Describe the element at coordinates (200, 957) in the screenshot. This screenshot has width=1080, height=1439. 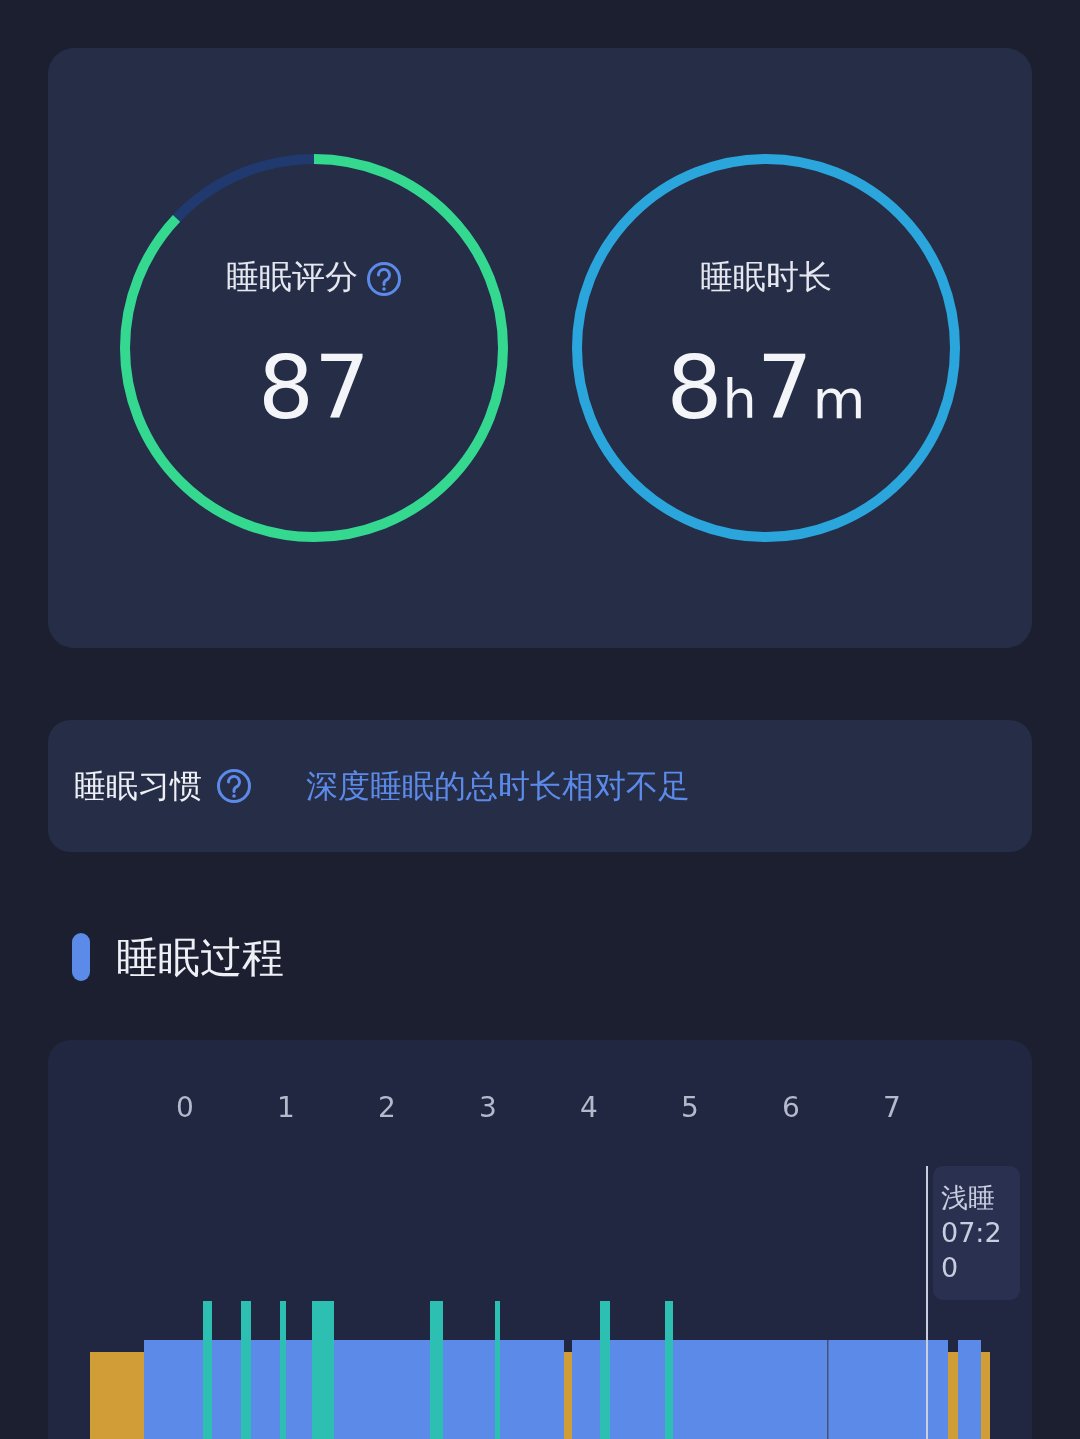
I see `section-title: 睡眠过程` at that location.